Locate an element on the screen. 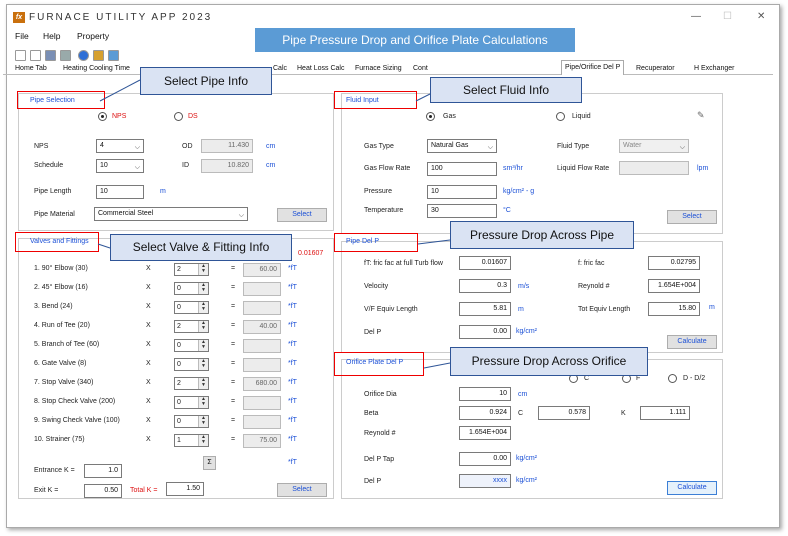 The image size is (788, 536). callout-select-valve-info: Select Valve & Fitting Info is located at coordinates (201, 247).